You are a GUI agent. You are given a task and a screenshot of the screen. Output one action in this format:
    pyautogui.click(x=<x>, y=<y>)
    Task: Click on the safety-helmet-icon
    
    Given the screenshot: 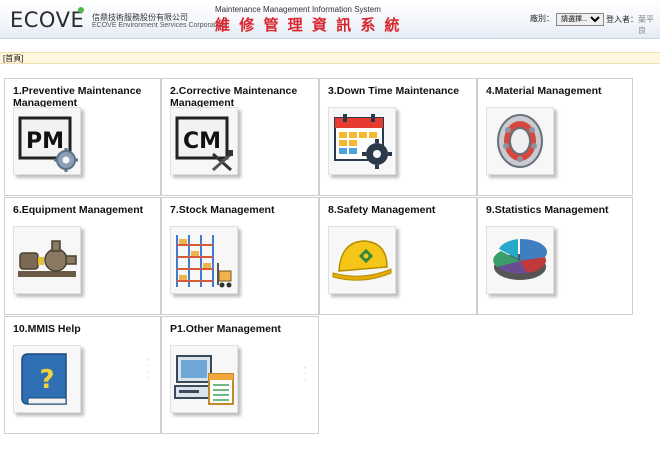 What is the action you would take?
    pyautogui.click(x=362, y=260)
    